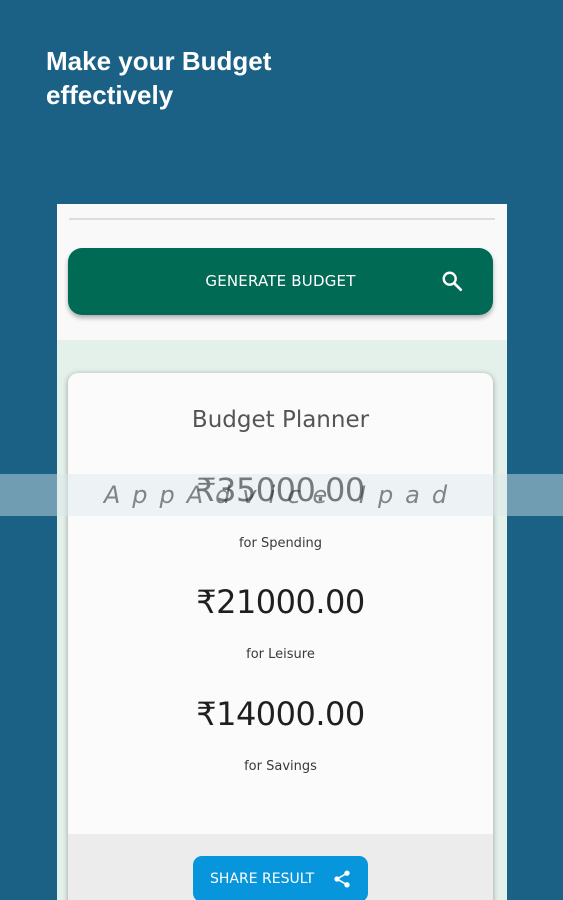 Image resolution: width=563 pixels, height=900 pixels. I want to click on savings-amount: ₹14000.00, so click(280, 714).